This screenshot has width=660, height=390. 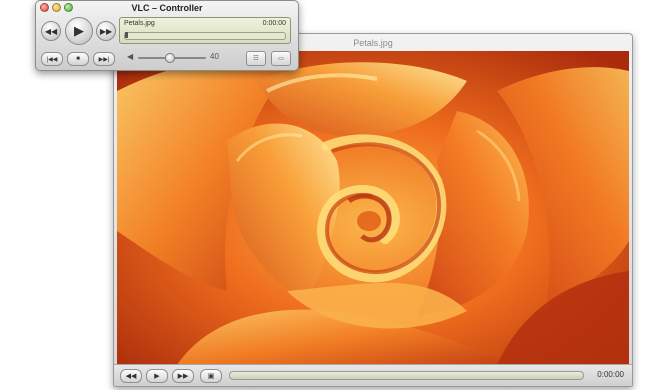 What do you see at coordinates (205, 30) in the screenshot?
I see `lcd-display: Petals.jpg 0:00:00` at bounding box center [205, 30].